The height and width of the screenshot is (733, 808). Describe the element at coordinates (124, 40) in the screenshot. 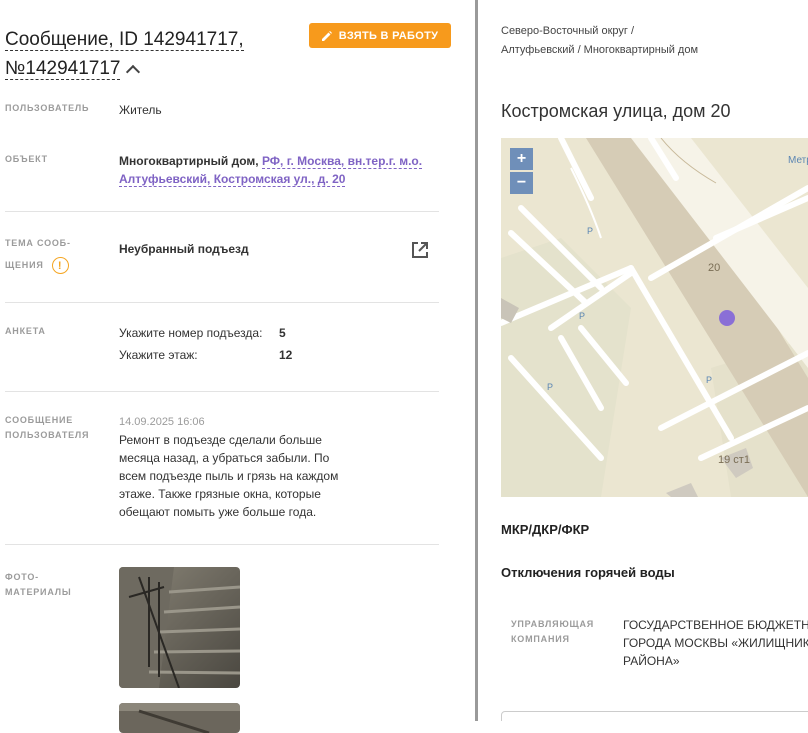

I see `message-title-id: Сообщение, ID 142941717,` at that location.